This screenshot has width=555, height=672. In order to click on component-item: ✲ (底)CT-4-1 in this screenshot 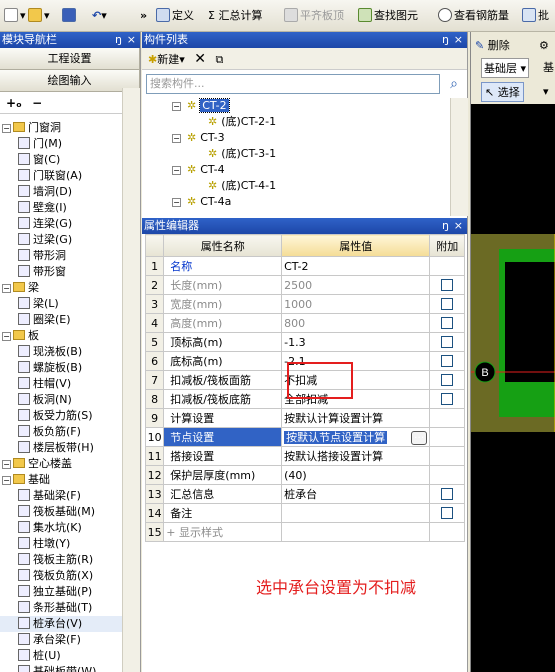, I will do `click(242, 186)`.